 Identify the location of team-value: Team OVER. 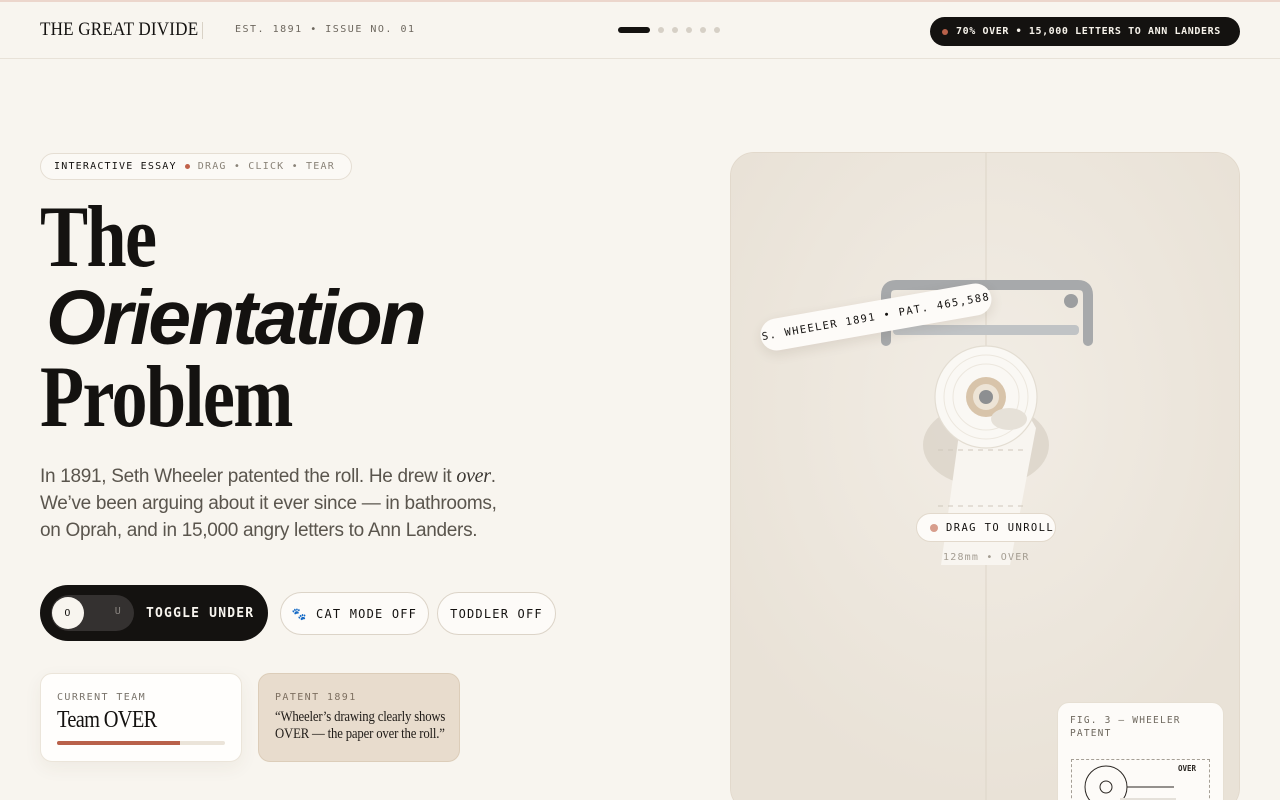
(107, 720).